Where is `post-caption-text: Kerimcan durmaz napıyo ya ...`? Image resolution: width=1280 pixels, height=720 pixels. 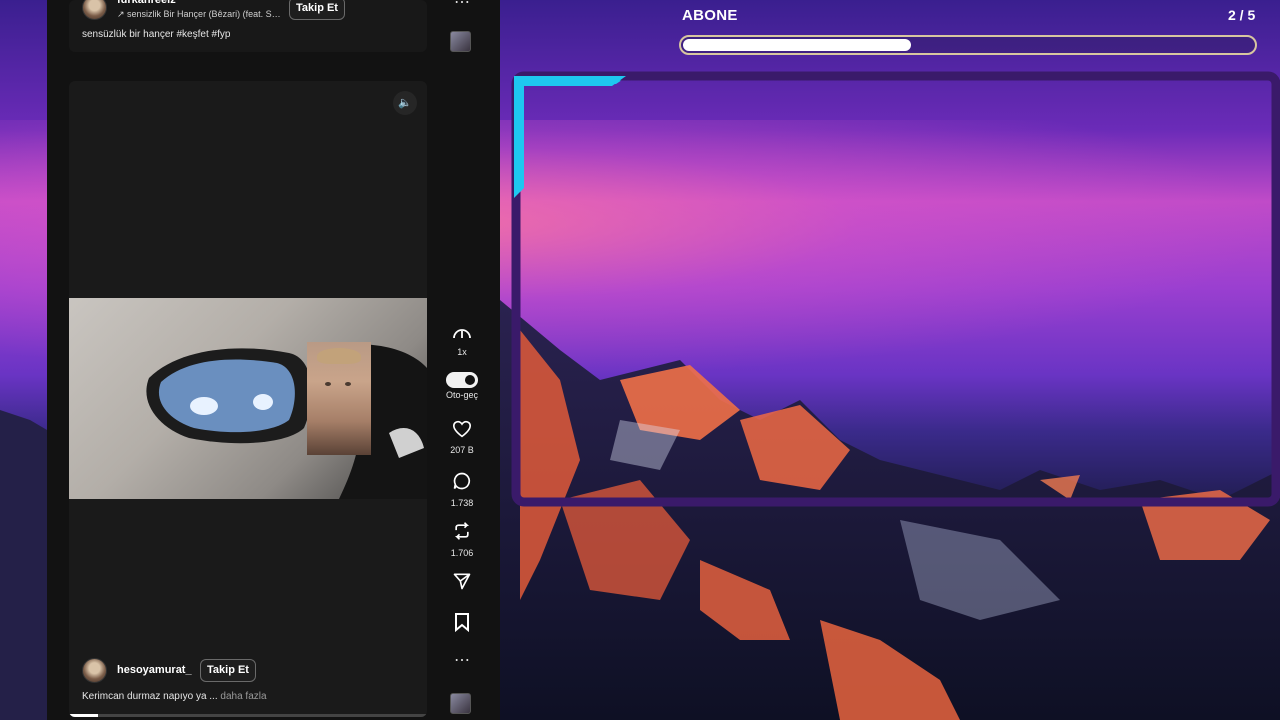 post-caption-text: Kerimcan durmaz napıyo ya ... is located at coordinates (150, 696).